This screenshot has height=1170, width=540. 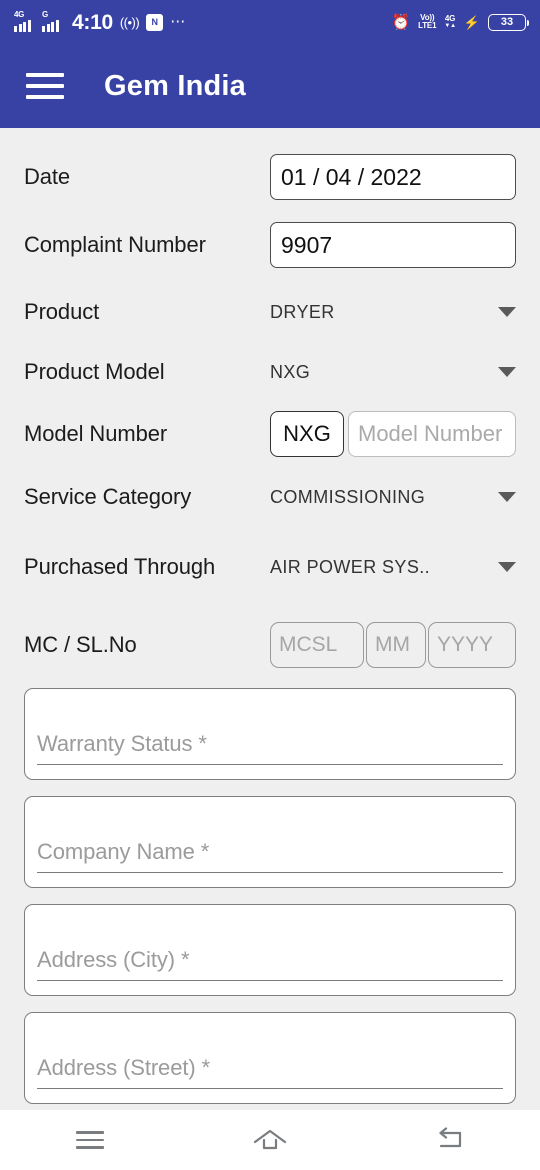 I want to click on recents-menu-icon, so click(x=90, y=1140).